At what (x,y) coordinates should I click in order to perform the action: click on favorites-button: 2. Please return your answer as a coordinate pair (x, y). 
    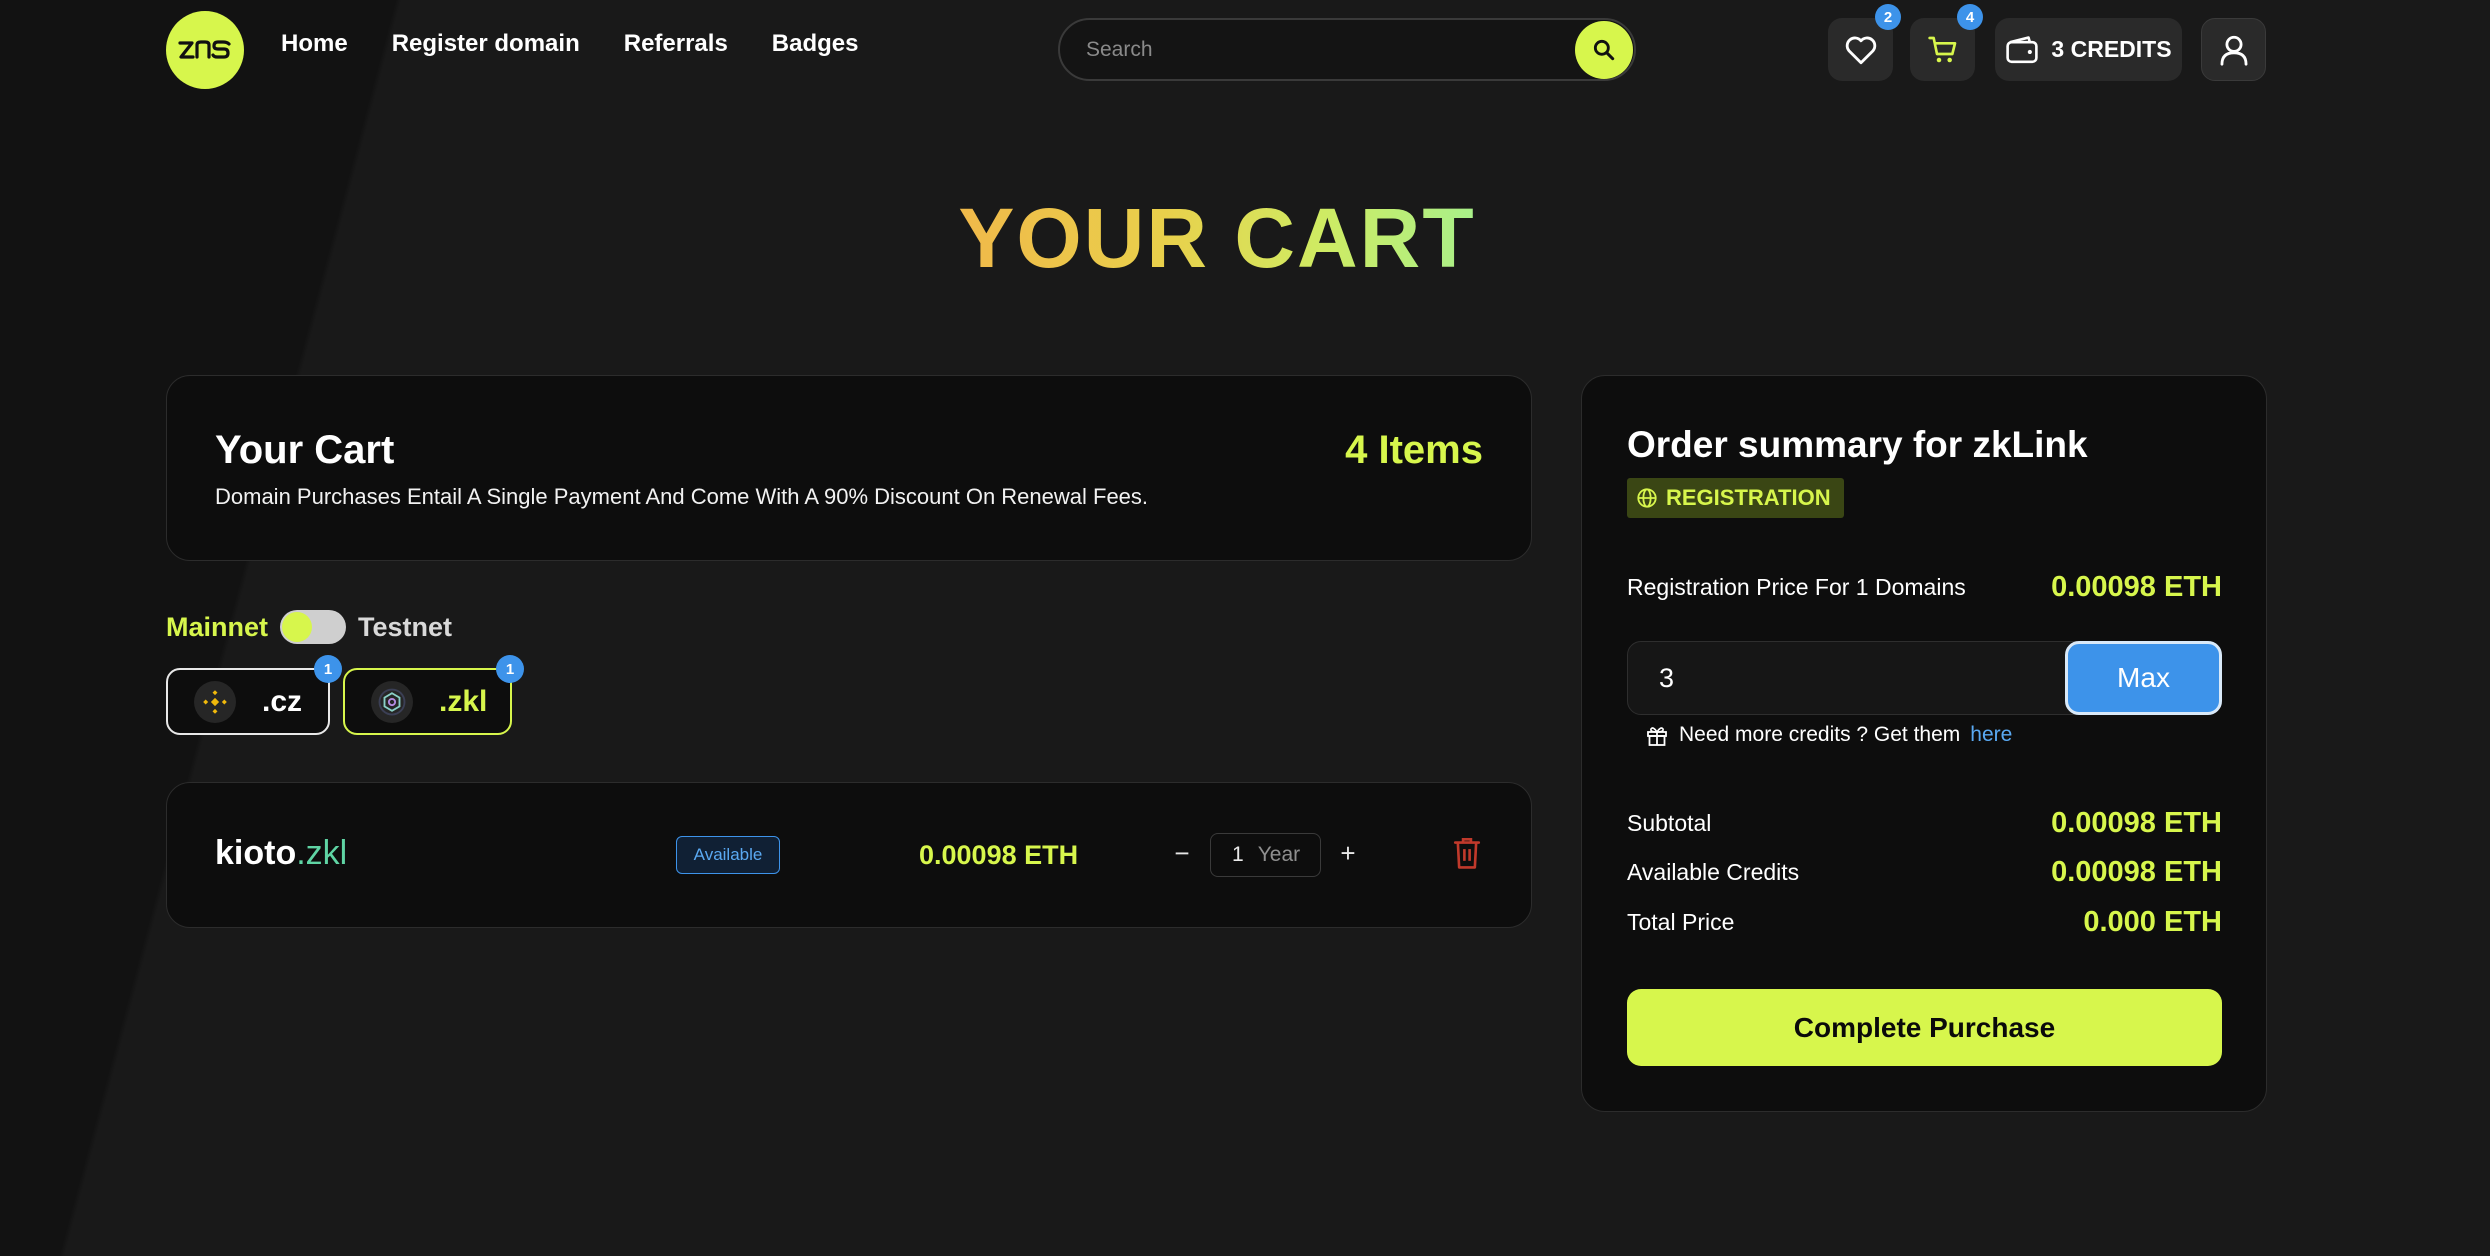
    Looking at the image, I should click on (1864, 42).